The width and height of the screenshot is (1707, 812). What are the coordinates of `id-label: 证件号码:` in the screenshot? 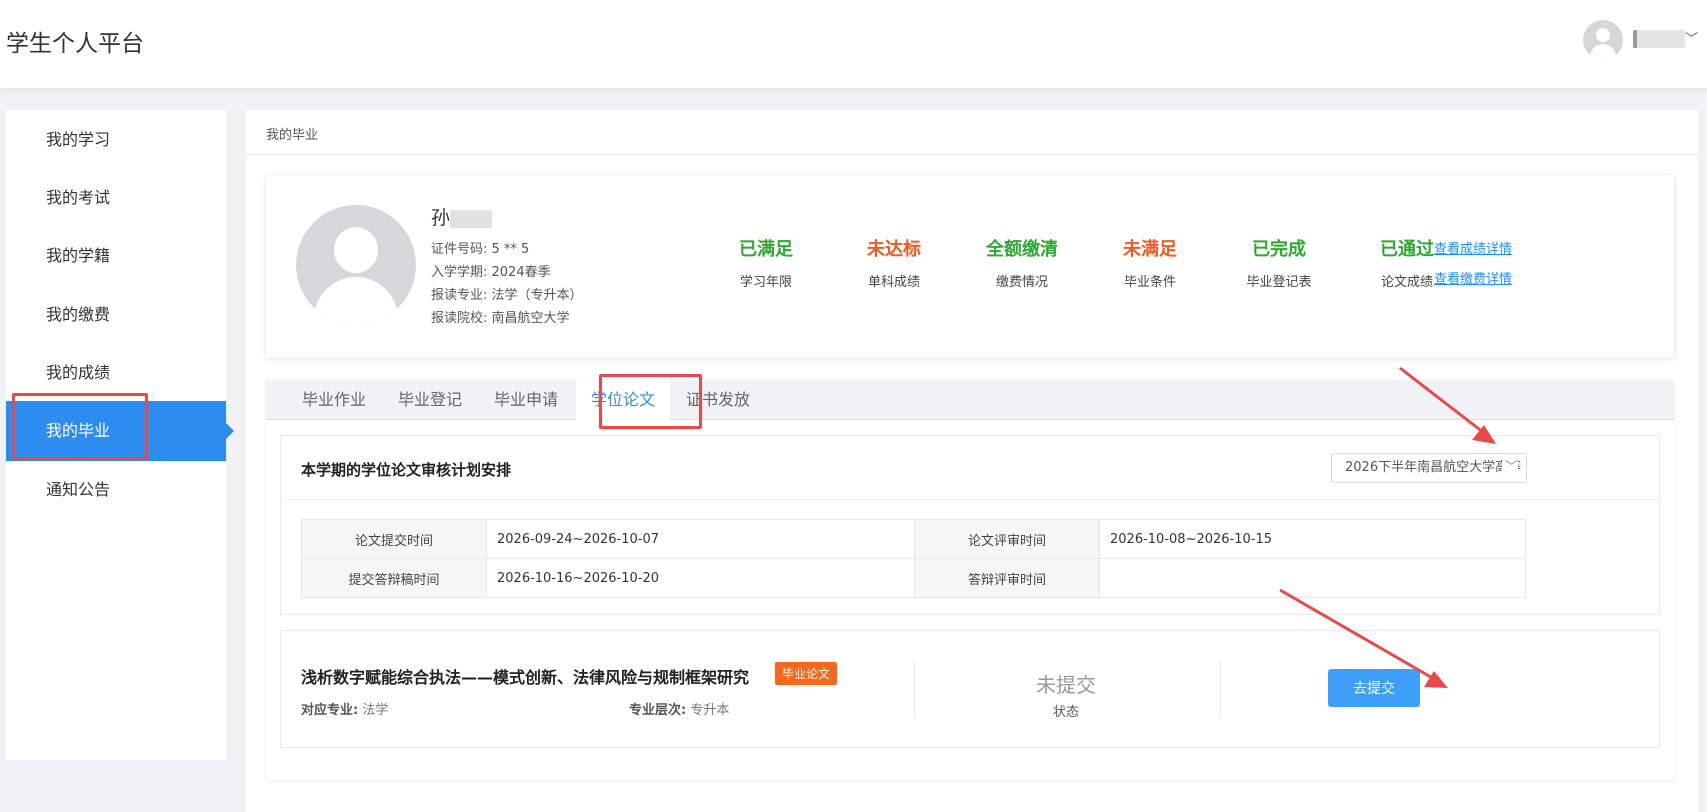 It's located at (461, 249).